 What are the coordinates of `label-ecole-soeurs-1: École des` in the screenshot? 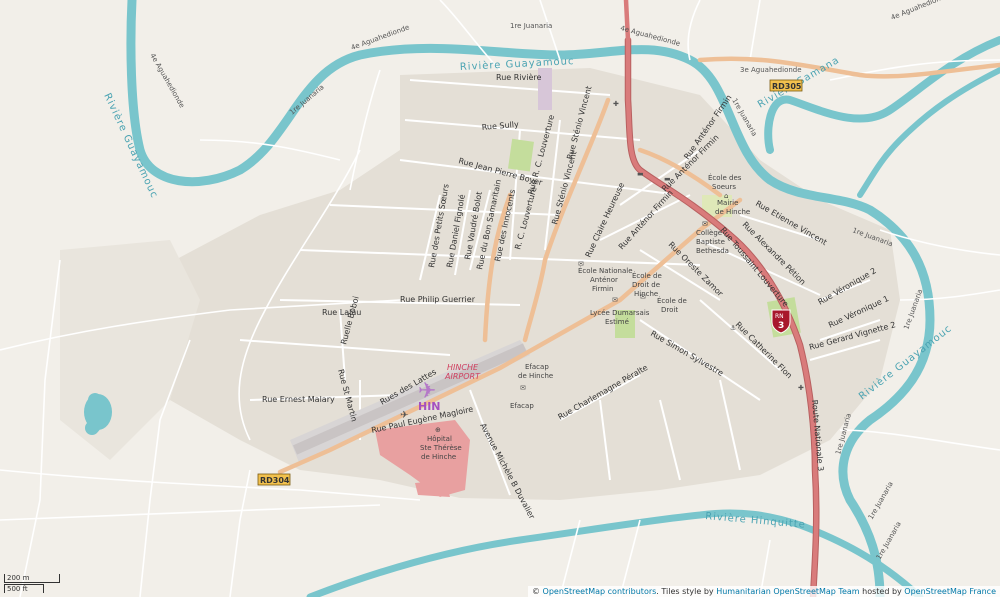 It's located at (725, 177).